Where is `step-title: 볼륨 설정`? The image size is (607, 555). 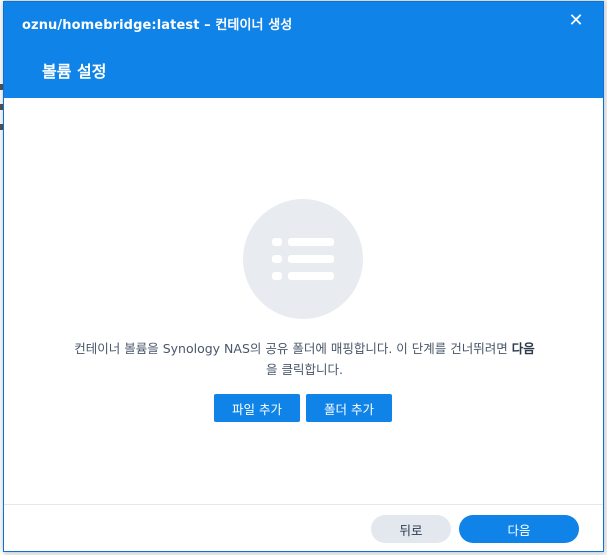 step-title: 볼륨 설정 is located at coordinates (74, 71).